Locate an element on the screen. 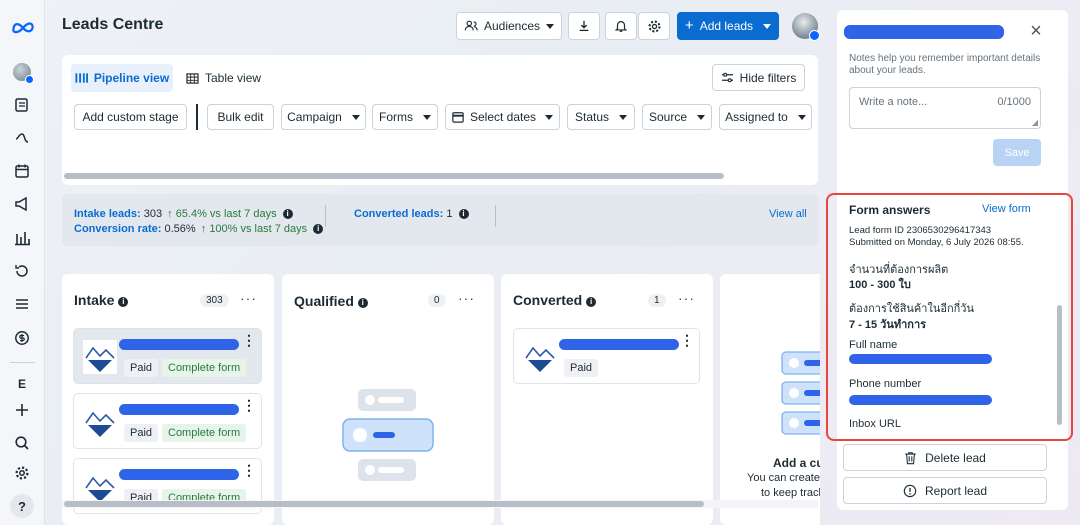  notifications-button is located at coordinates (621, 26).